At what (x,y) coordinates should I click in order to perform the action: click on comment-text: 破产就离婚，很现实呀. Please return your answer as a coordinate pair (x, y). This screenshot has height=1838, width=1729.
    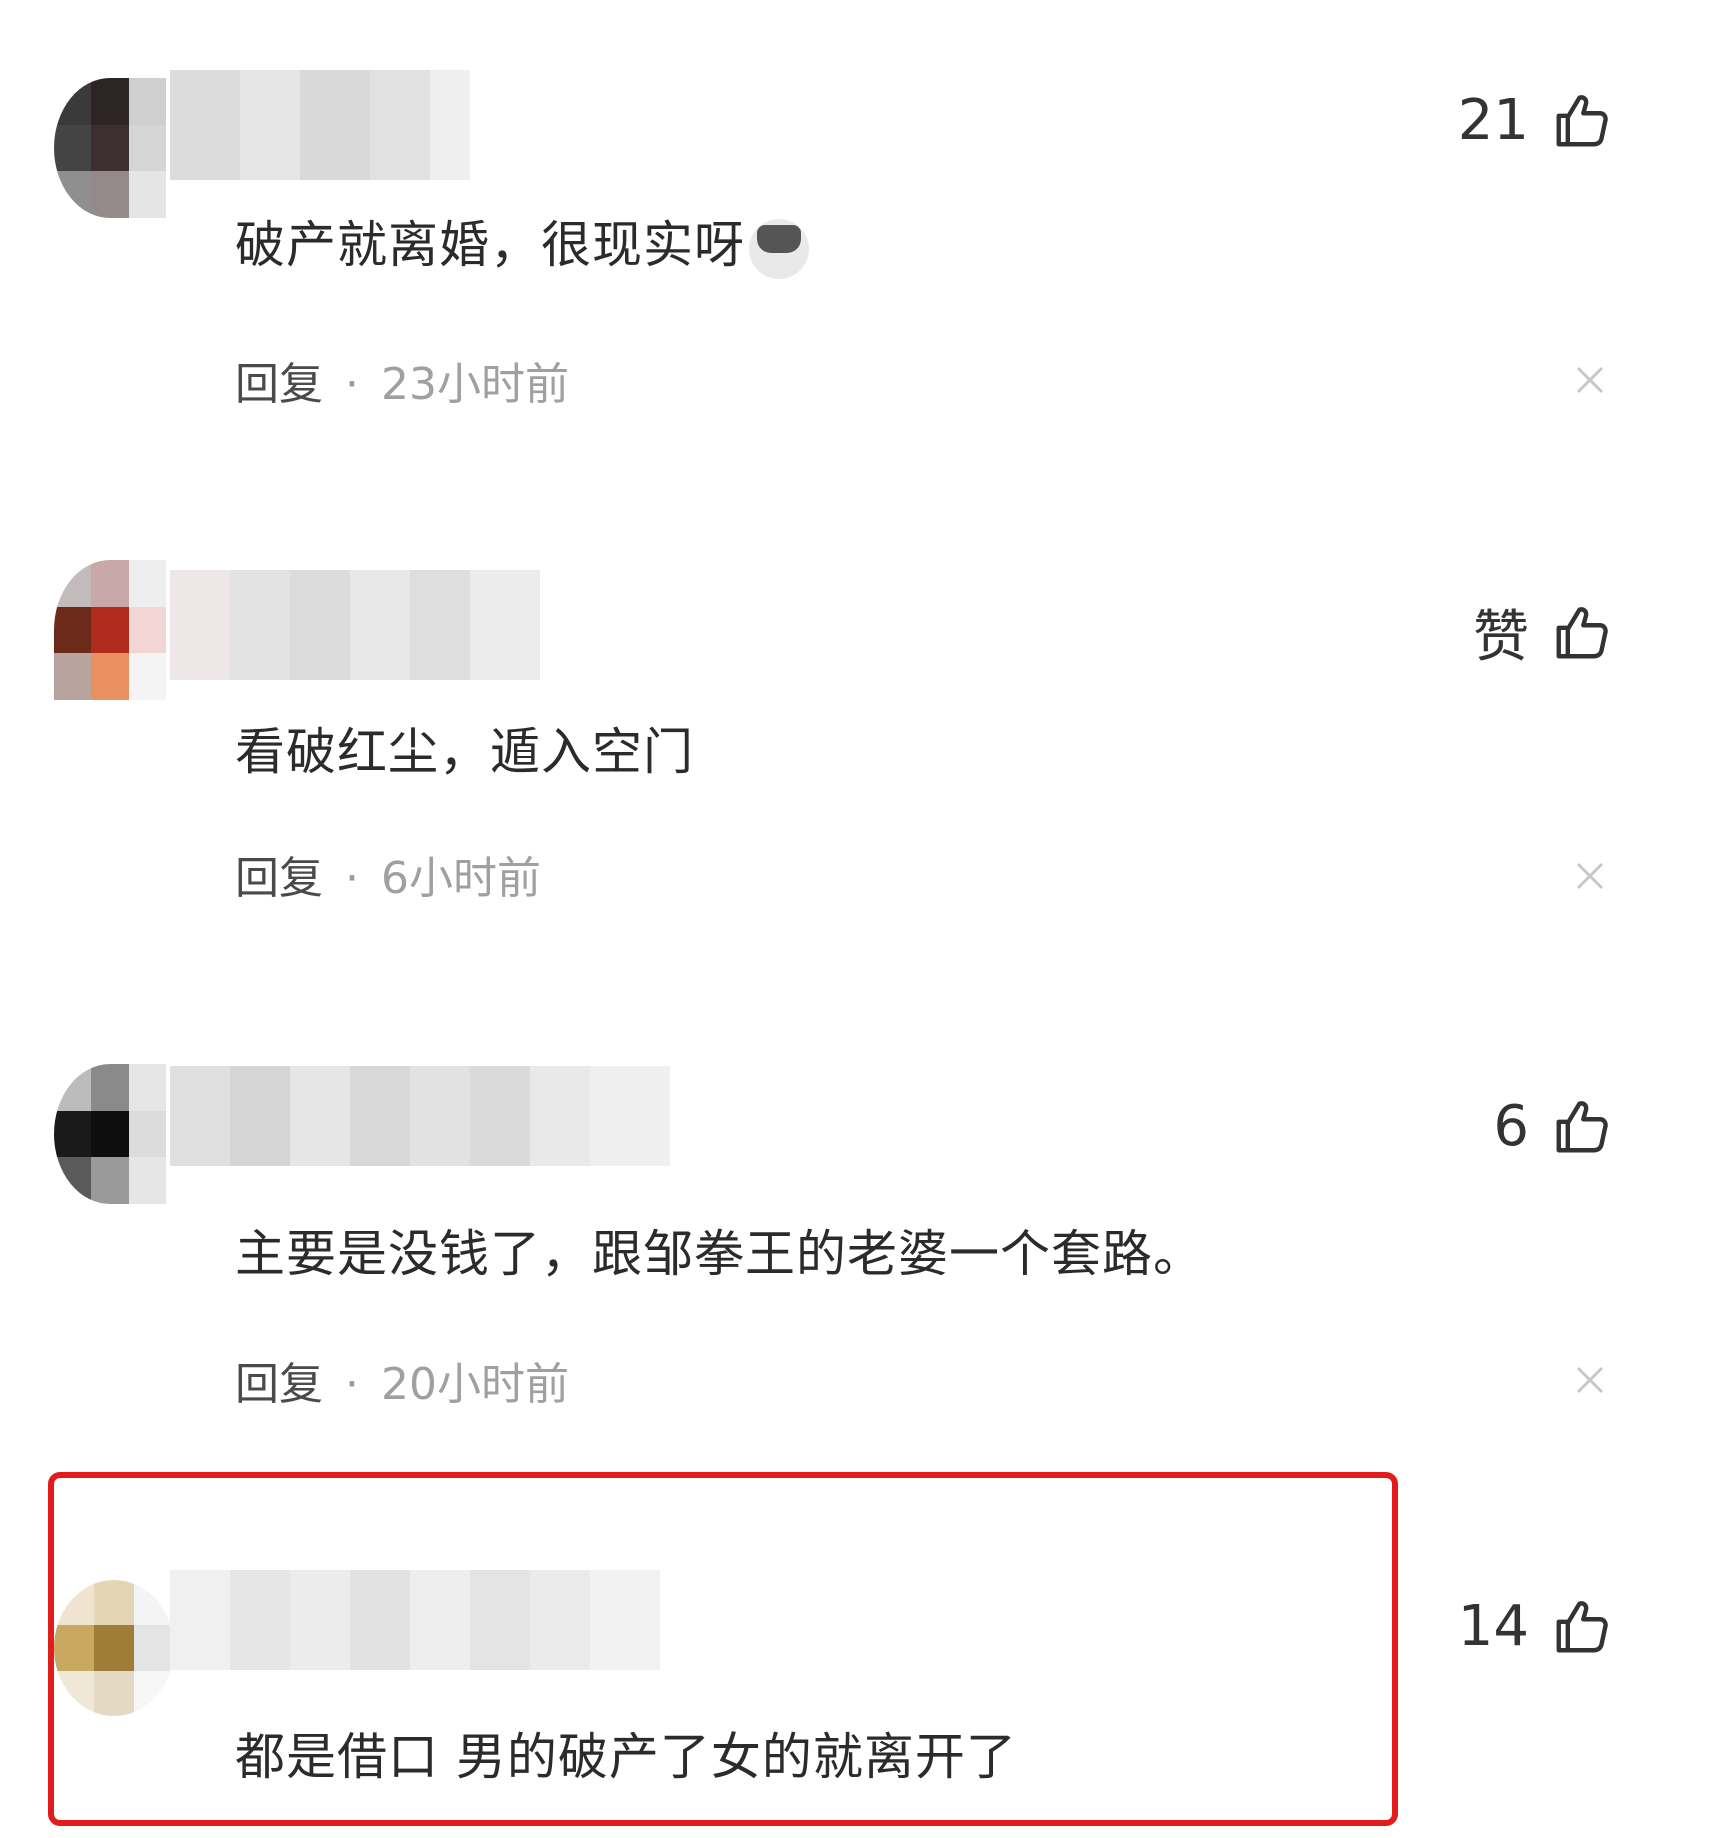
    Looking at the image, I should click on (522, 242).